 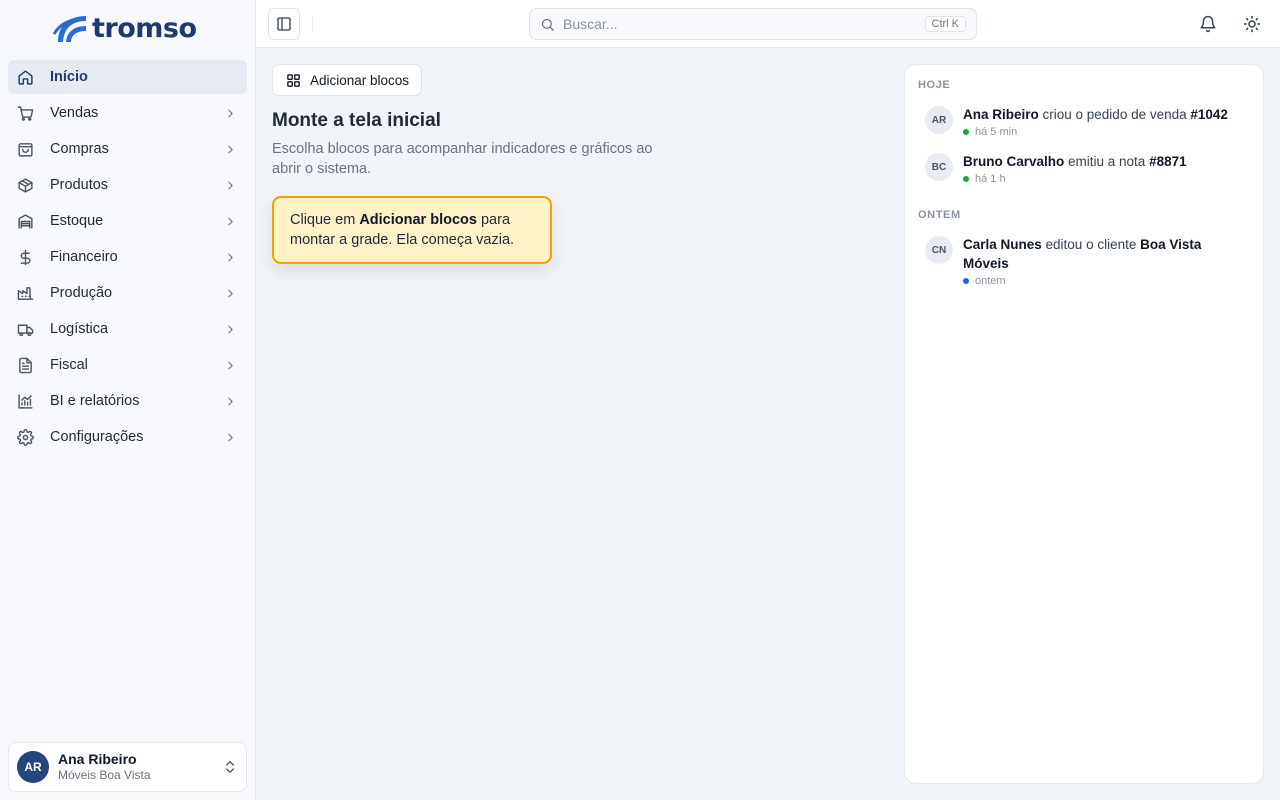 I want to click on sidebar-item-label: BI e relatórios, so click(x=95, y=401).